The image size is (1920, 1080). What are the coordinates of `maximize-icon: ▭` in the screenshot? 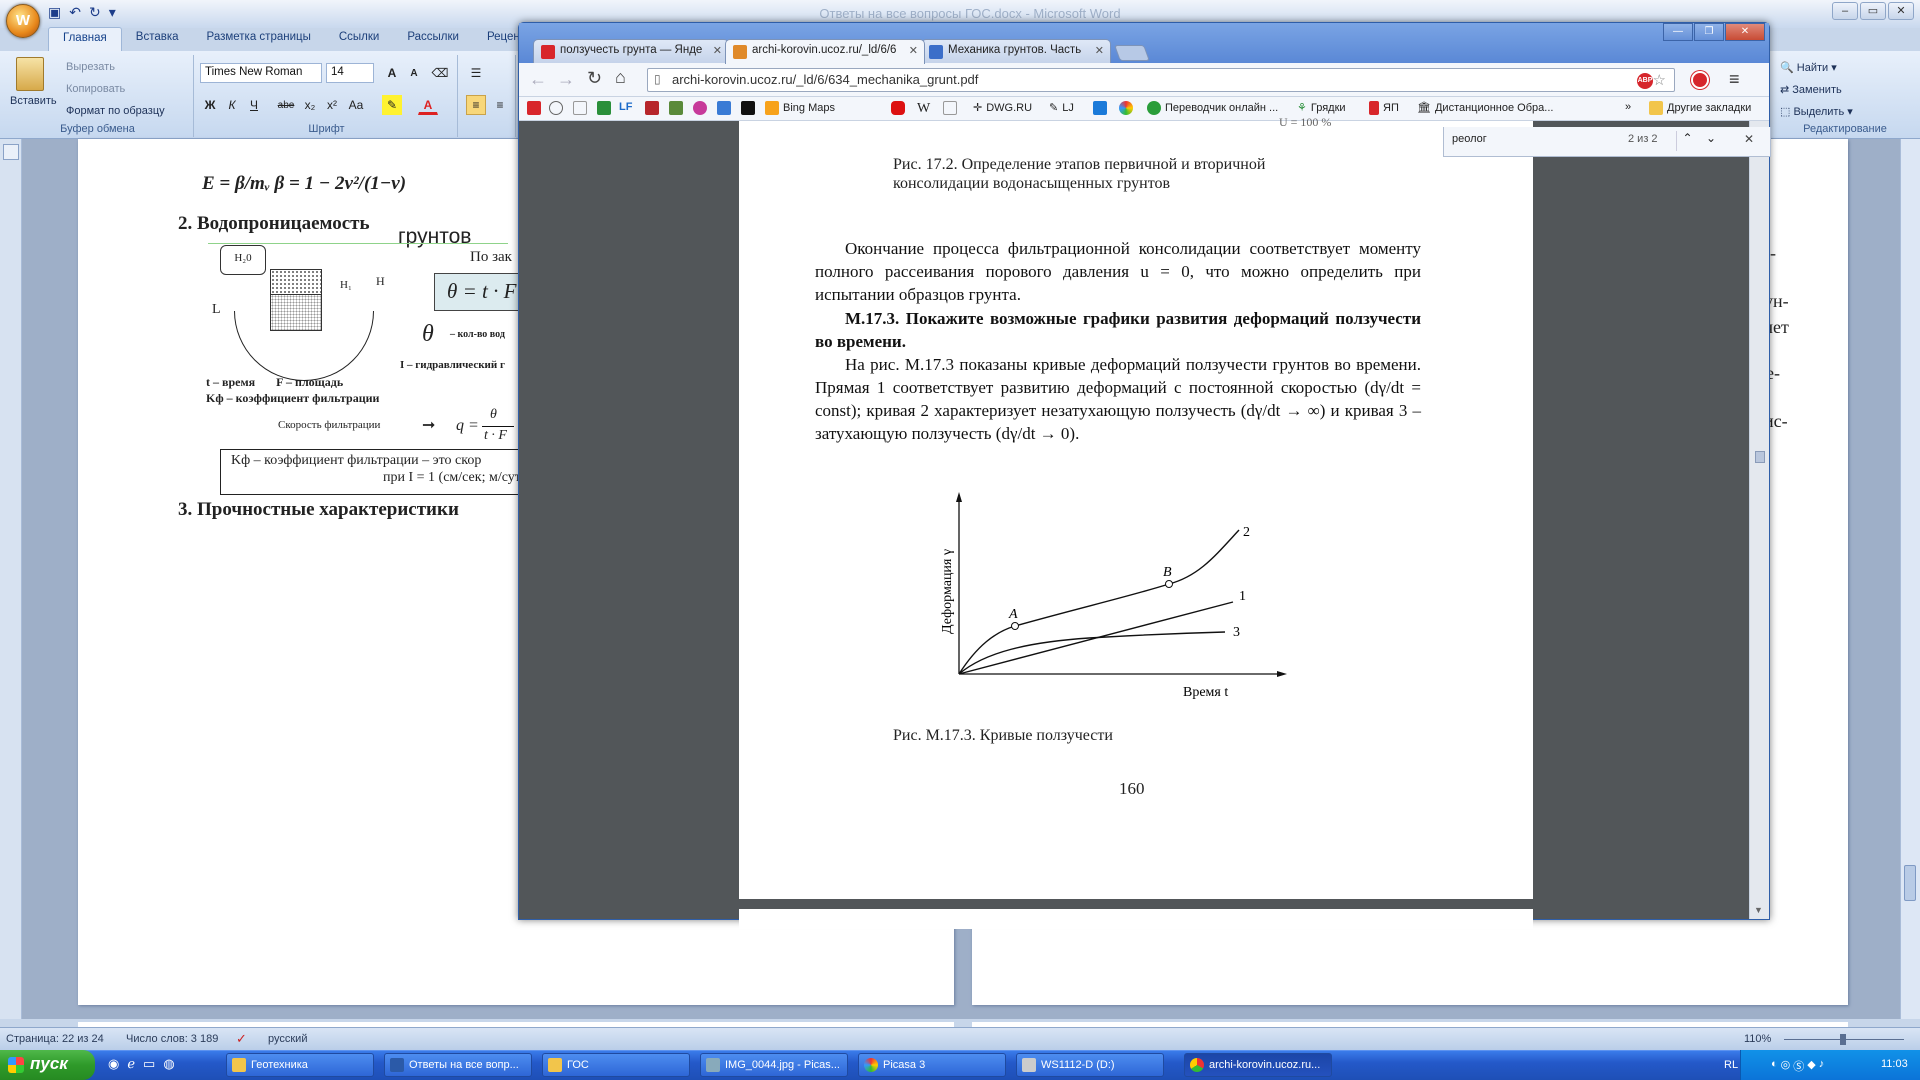 It's located at (1873, 11).